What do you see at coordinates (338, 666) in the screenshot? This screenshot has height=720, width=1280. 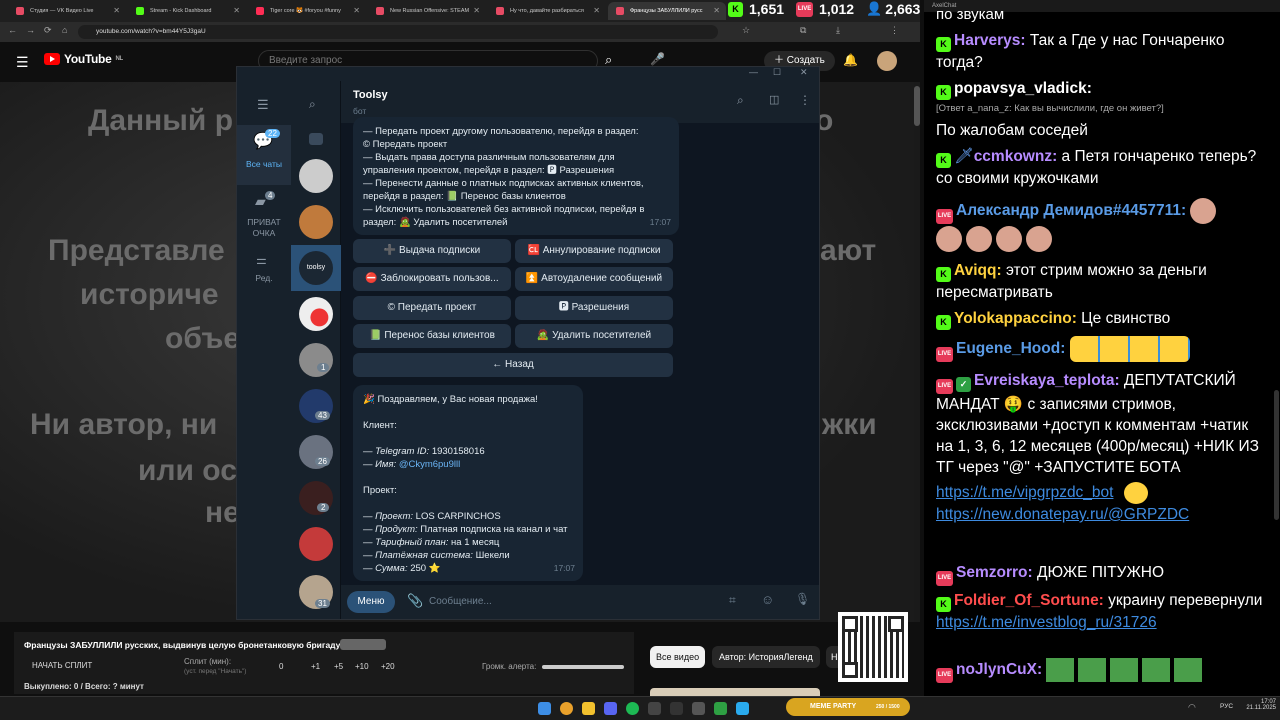 I see `split-plus5-button: +5` at bounding box center [338, 666].